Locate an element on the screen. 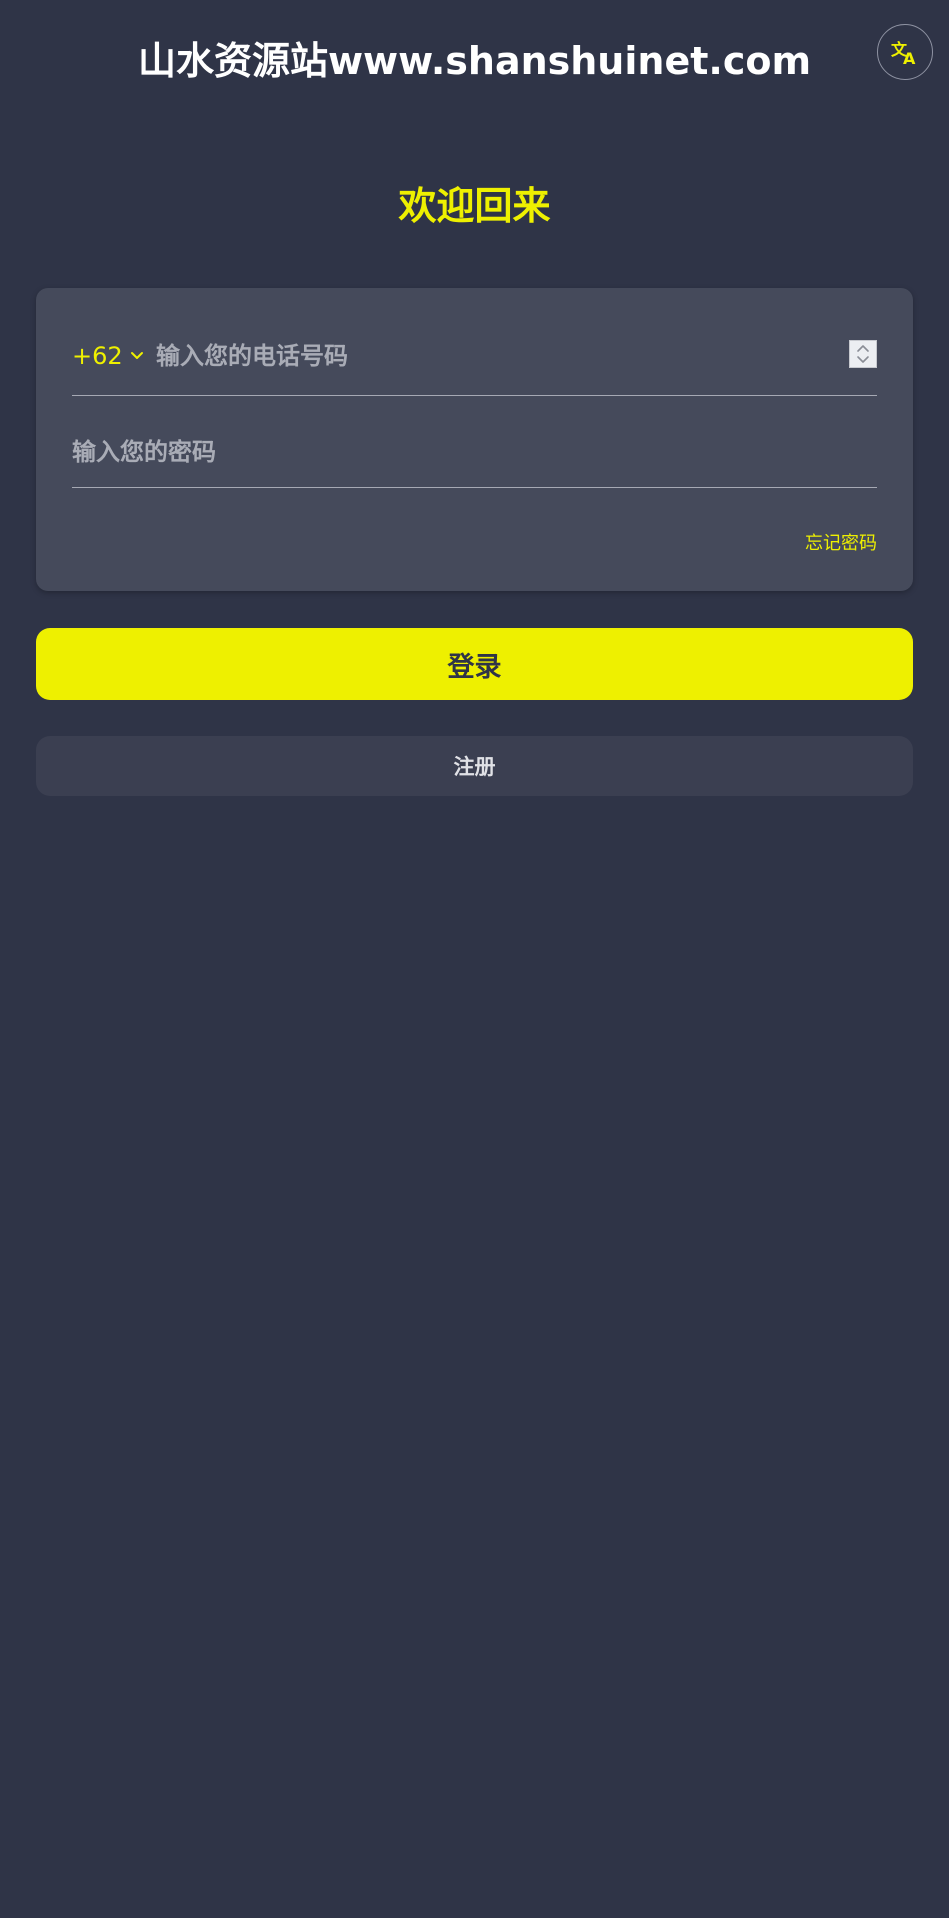 The width and height of the screenshot is (949, 1918). login-button: 登录 is located at coordinates (474, 664).